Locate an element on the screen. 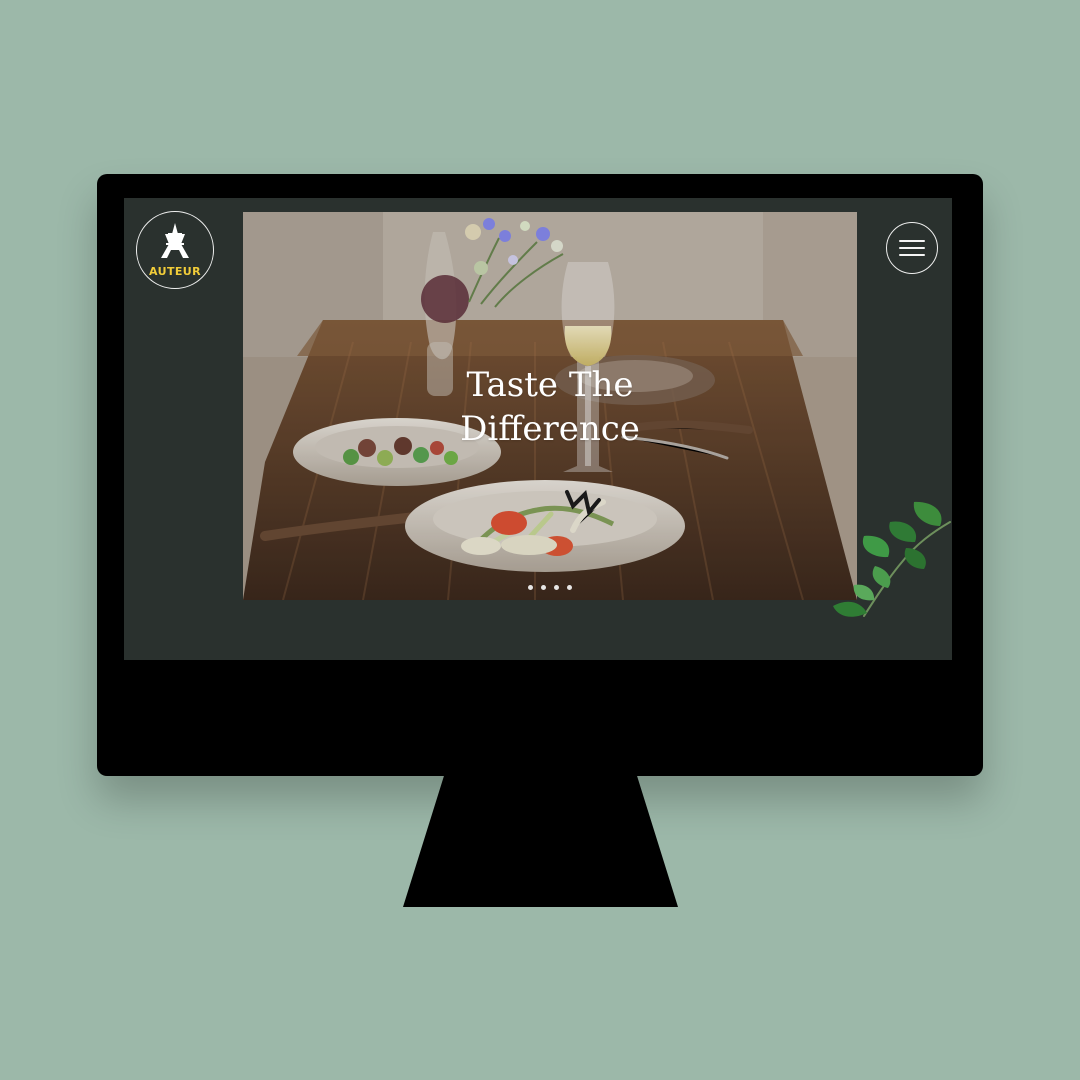 This screenshot has width=1080, height=1080. eiffel-tower-icon is located at coordinates (175, 240).